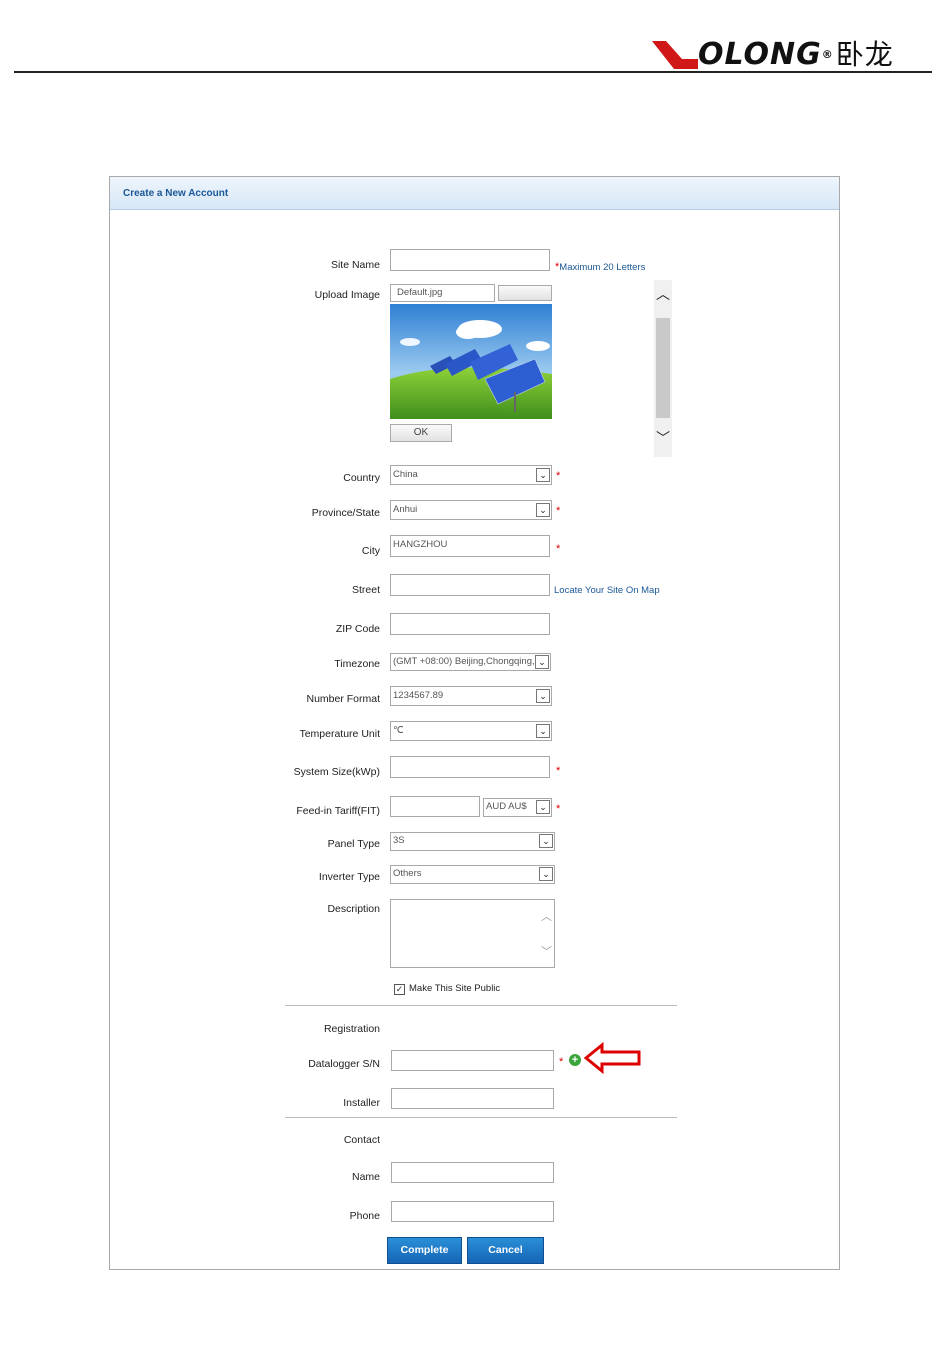  I want to click on add-datalogger-icon: +, so click(575, 1060).